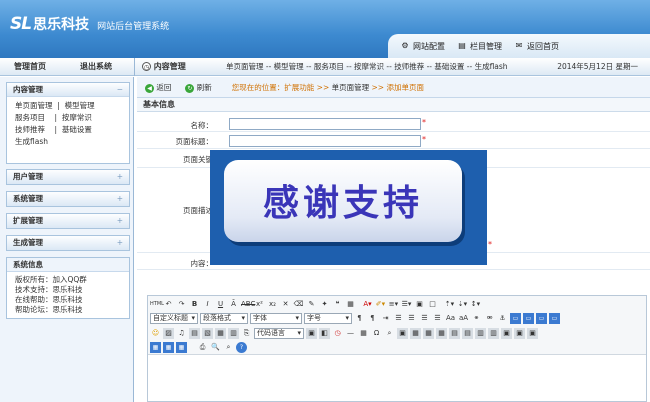 The height and width of the screenshot is (402, 650). What do you see at coordinates (350, 333) in the screenshot?
I see `horizontal-rule-icon: —` at bounding box center [350, 333].